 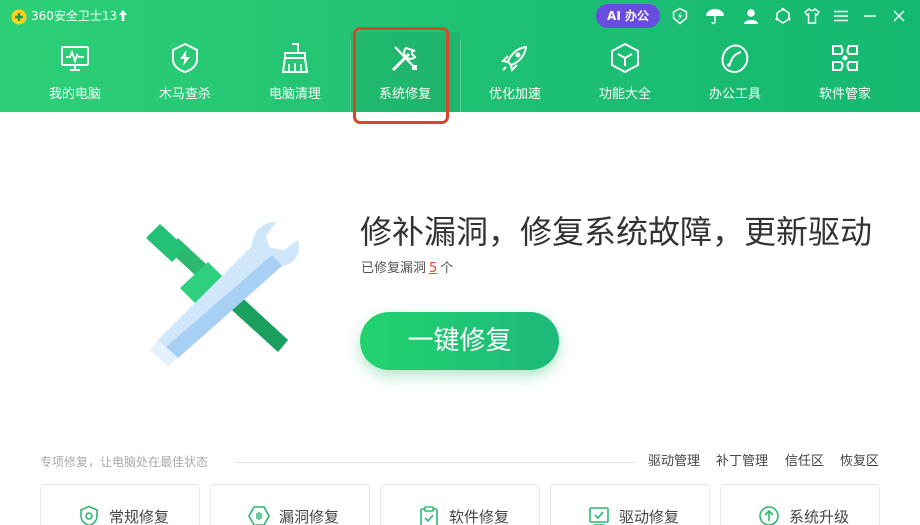 What do you see at coordinates (460, 16) in the screenshot?
I see `titlebar: 360安全卫士13 AI 办公` at bounding box center [460, 16].